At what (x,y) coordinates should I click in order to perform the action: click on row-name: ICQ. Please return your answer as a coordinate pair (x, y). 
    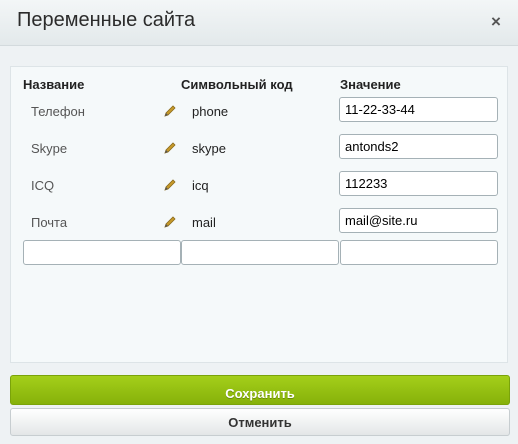
    Looking at the image, I should click on (43, 185).